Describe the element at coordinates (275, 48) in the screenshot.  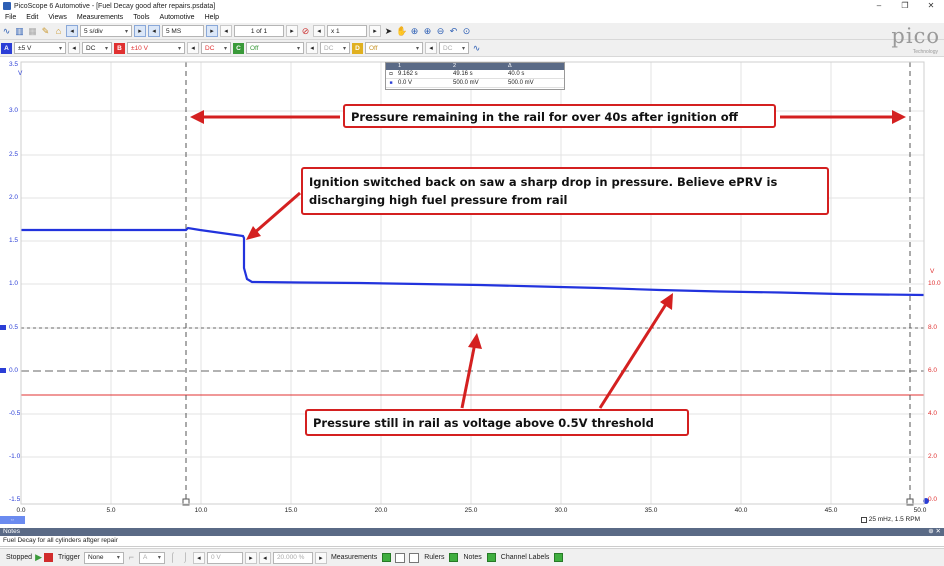
I see `channel-c-range-select: Off ▾` at that location.